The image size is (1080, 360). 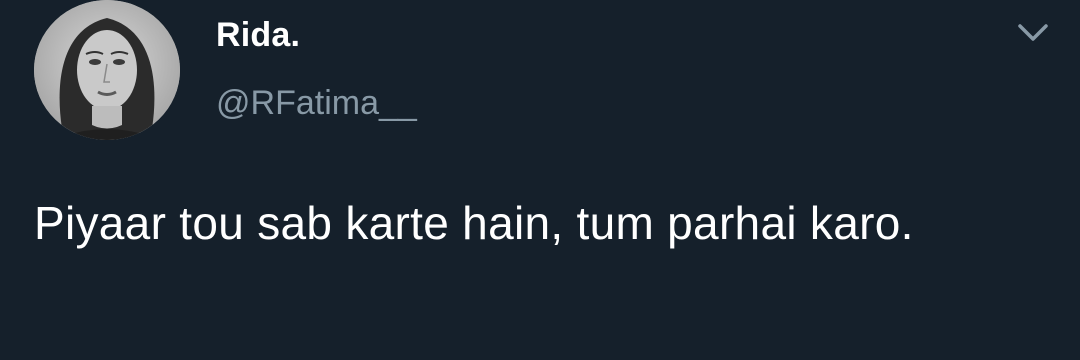 What do you see at coordinates (1033, 33) in the screenshot?
I see `chevron-down-icon` at bounding box center [1033, 33].